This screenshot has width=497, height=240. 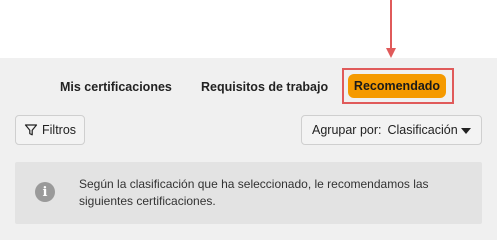 I want to click on tab-requisitos-de-trabajo: Requisitos de trabajo, so click(x=264, y=87).